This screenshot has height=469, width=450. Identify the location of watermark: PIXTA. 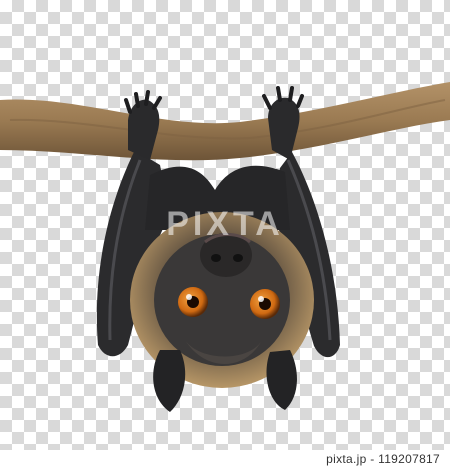
(225, 224).